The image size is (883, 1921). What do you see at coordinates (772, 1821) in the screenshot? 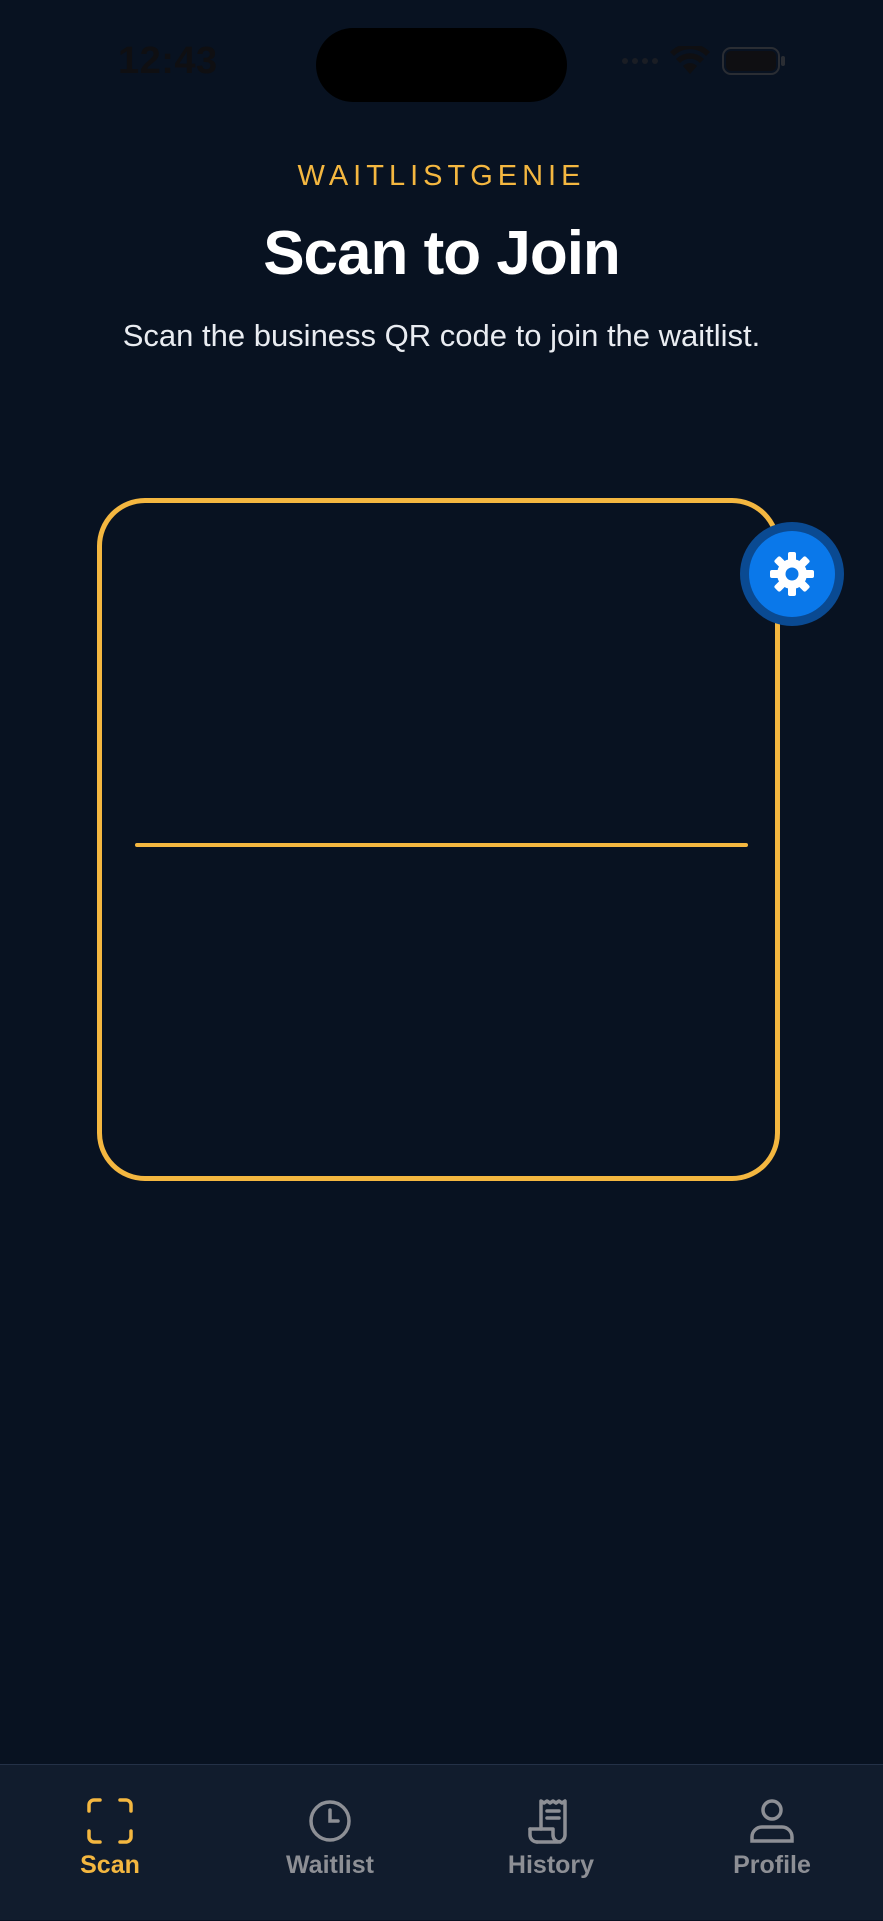
I see `person-icon` at bounding box center [772, 1821].